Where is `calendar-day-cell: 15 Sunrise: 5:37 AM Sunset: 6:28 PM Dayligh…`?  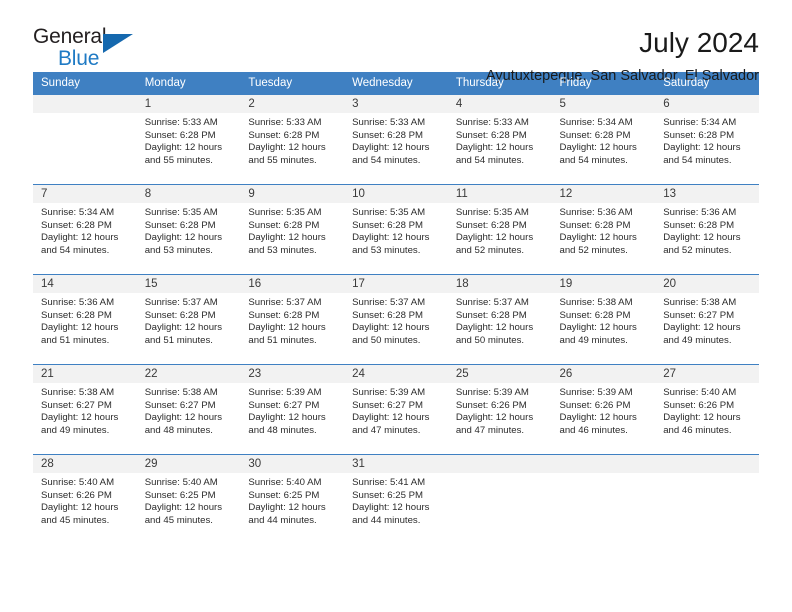 calendar-day-cell: 15 Sunrise: 5:37 AM Sunset: 6:28 PM Dayligh… is located at coordinates (188, 319).